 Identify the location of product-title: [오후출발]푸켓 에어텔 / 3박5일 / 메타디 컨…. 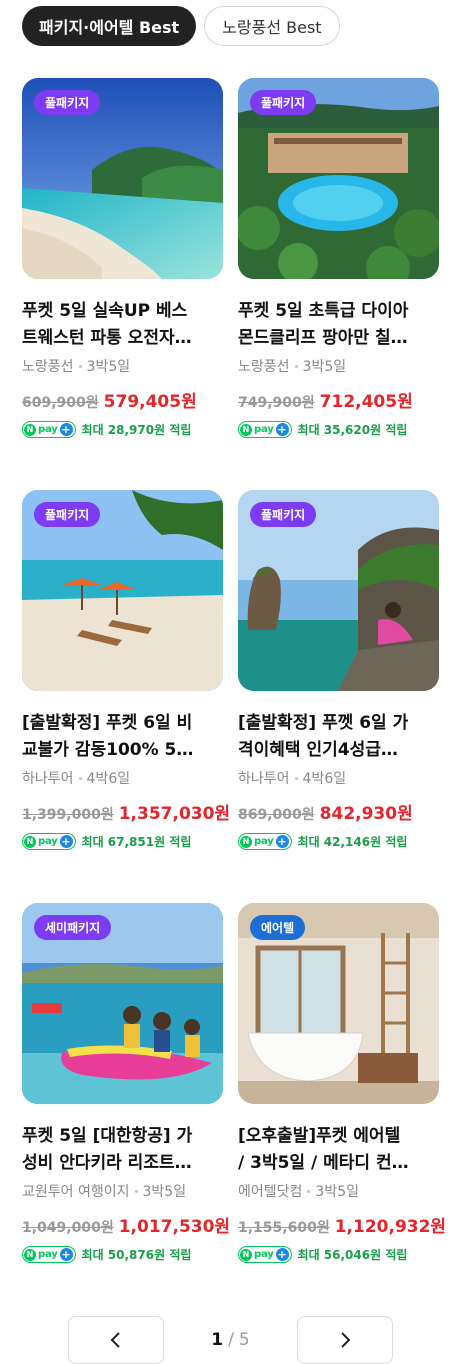
(338, 1150).